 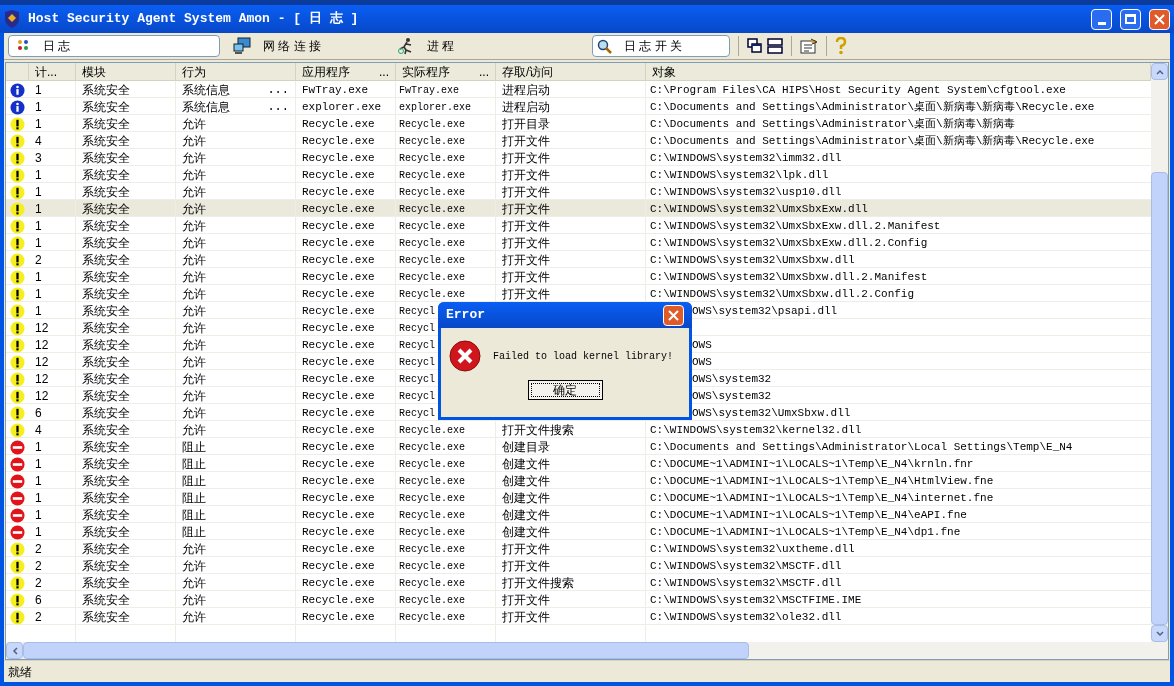 I want to click on table-cell-text: 系统信息, so click(x=206, y=107).